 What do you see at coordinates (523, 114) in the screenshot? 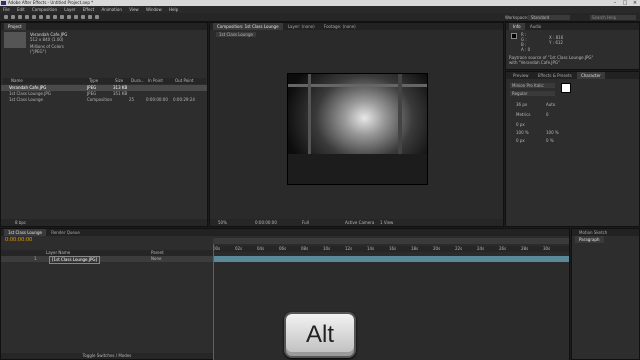
I see `kerning-field: Metrics` at bounding box center [523, 114].